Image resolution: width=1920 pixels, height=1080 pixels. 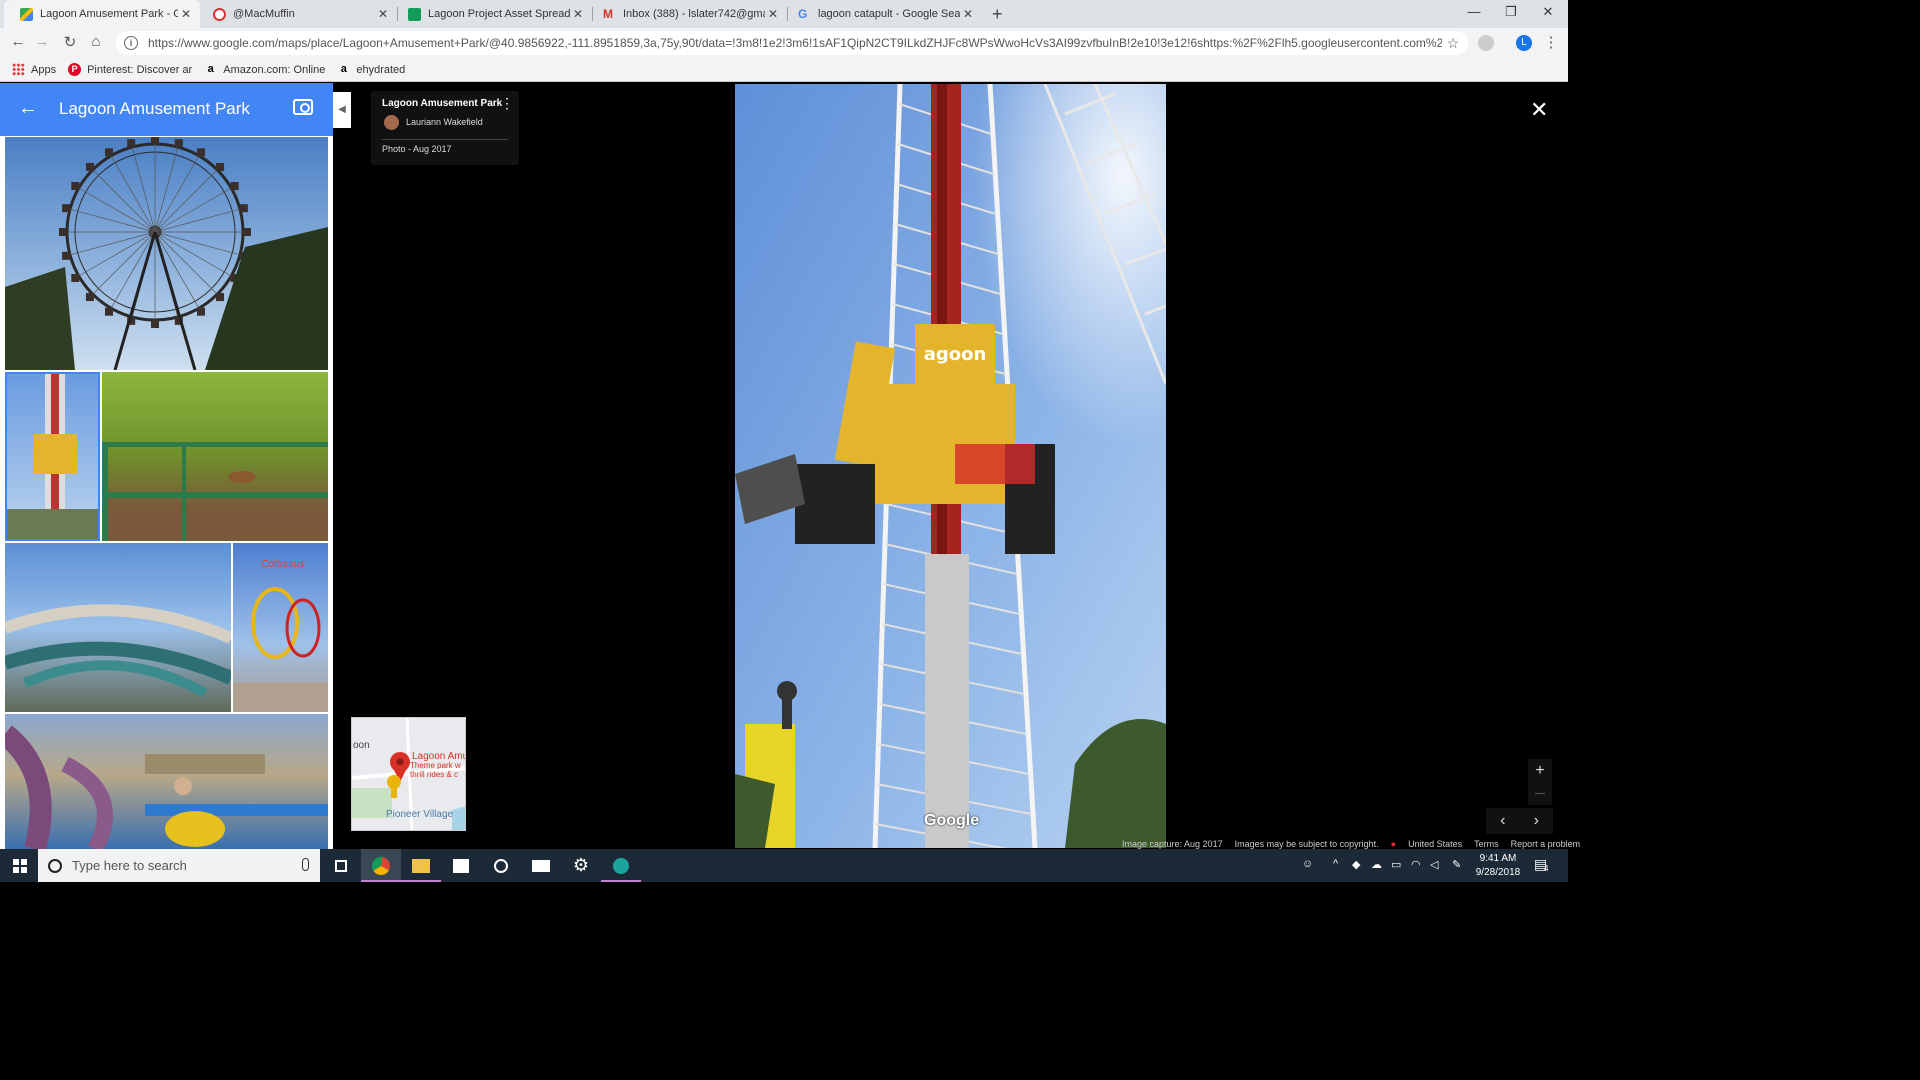 I want to click on windows-start-icon, so click(x=20, y=866).